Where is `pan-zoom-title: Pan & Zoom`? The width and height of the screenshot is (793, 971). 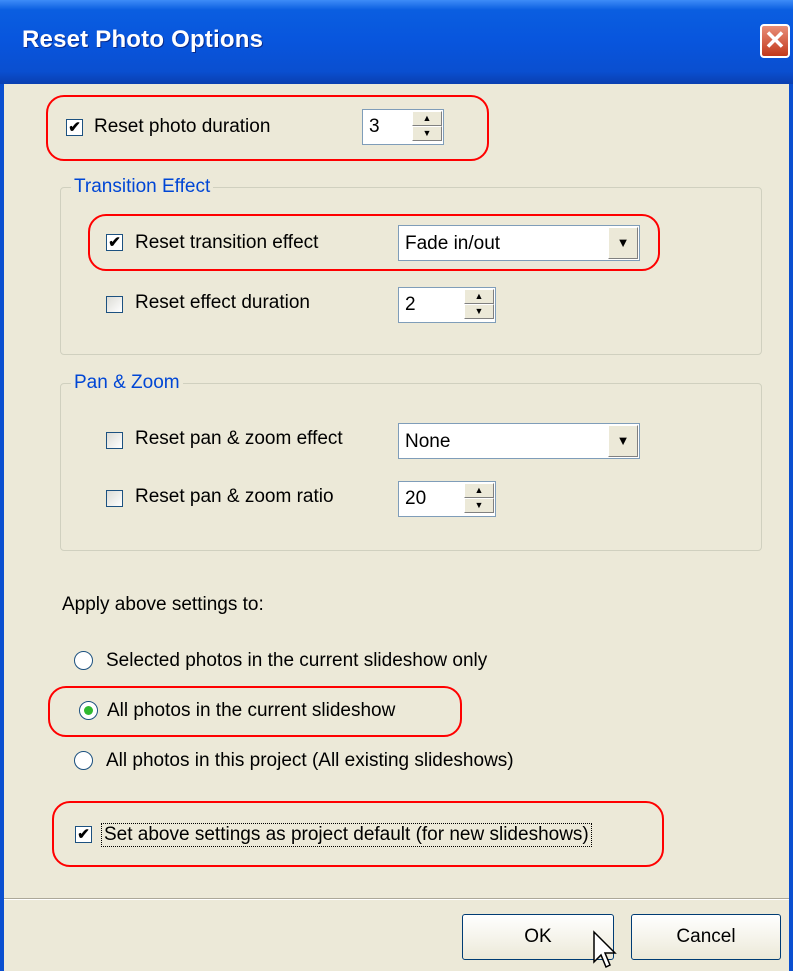
pan-zoom-title: Pan & Zoom is located at coordinates (127, 383).